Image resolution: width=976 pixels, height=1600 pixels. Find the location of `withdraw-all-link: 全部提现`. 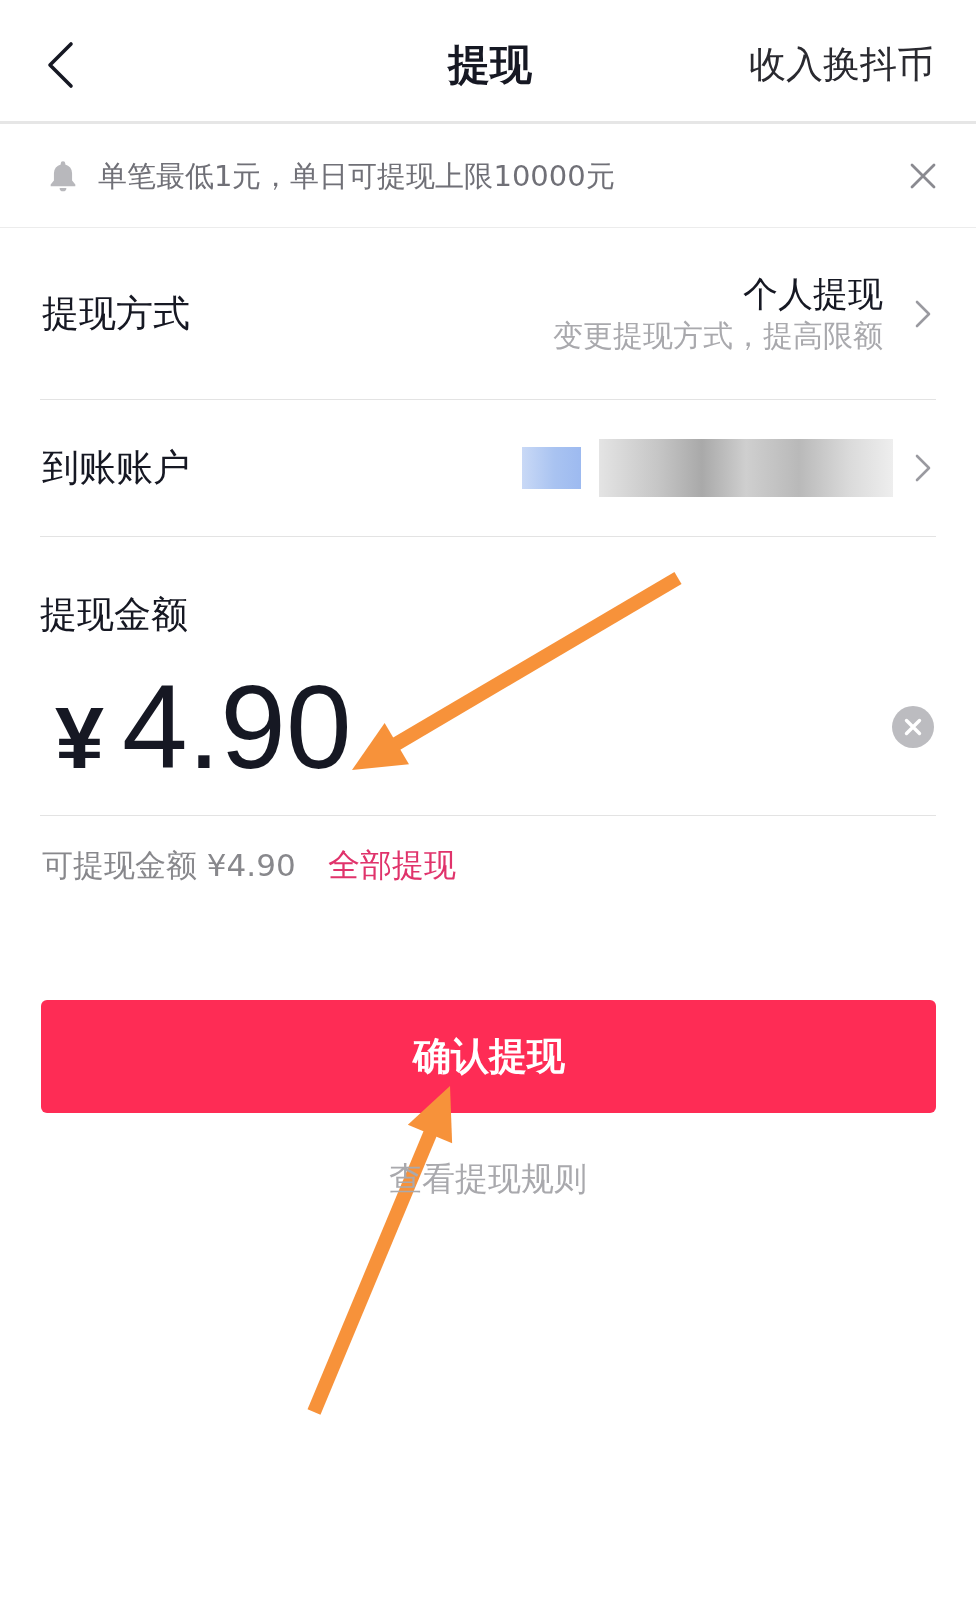

withdraw-all-link: 全部提现 is located at coordinates (391, 865).